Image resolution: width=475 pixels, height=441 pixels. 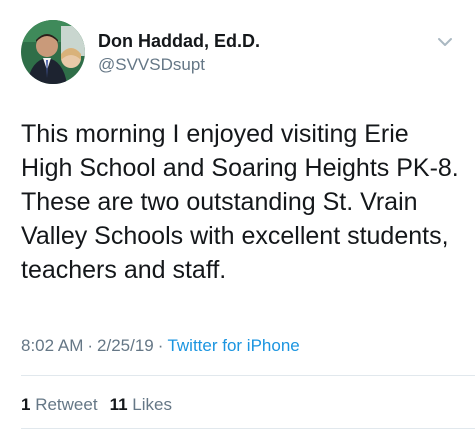 I want to click on retweets-count: 1, so click(x=26, y=404).